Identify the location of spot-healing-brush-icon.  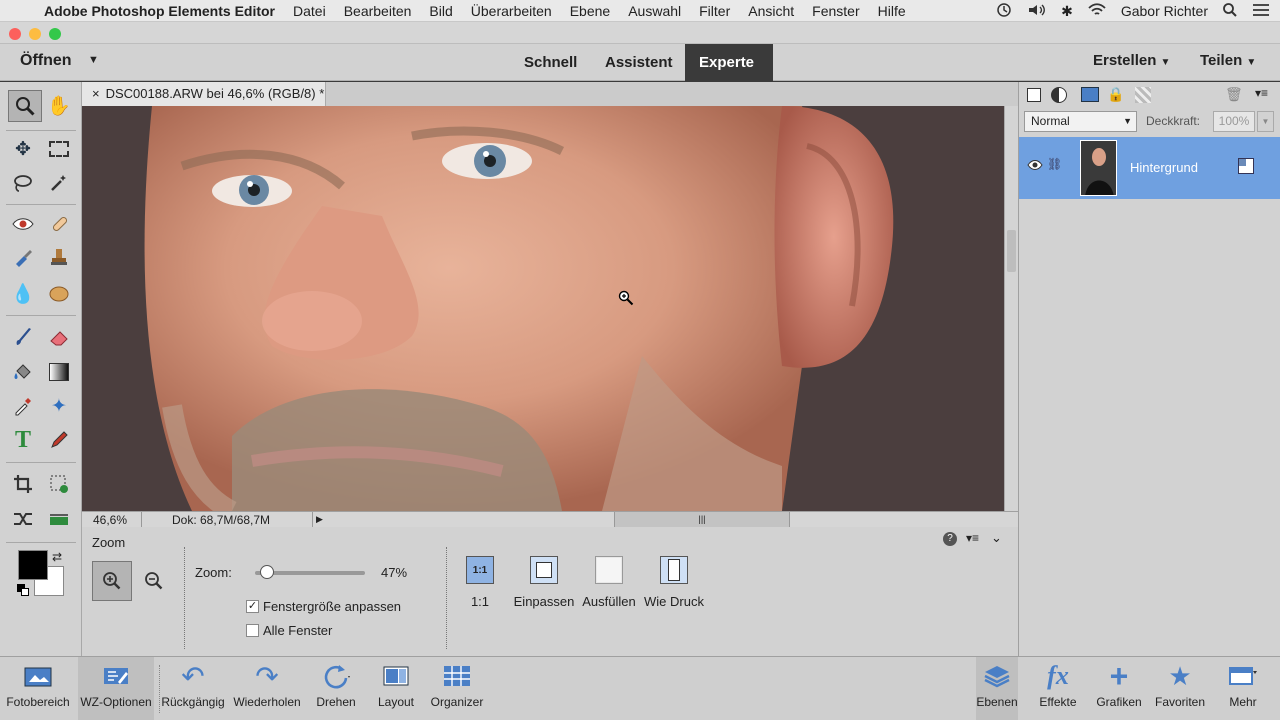
(59, 224).